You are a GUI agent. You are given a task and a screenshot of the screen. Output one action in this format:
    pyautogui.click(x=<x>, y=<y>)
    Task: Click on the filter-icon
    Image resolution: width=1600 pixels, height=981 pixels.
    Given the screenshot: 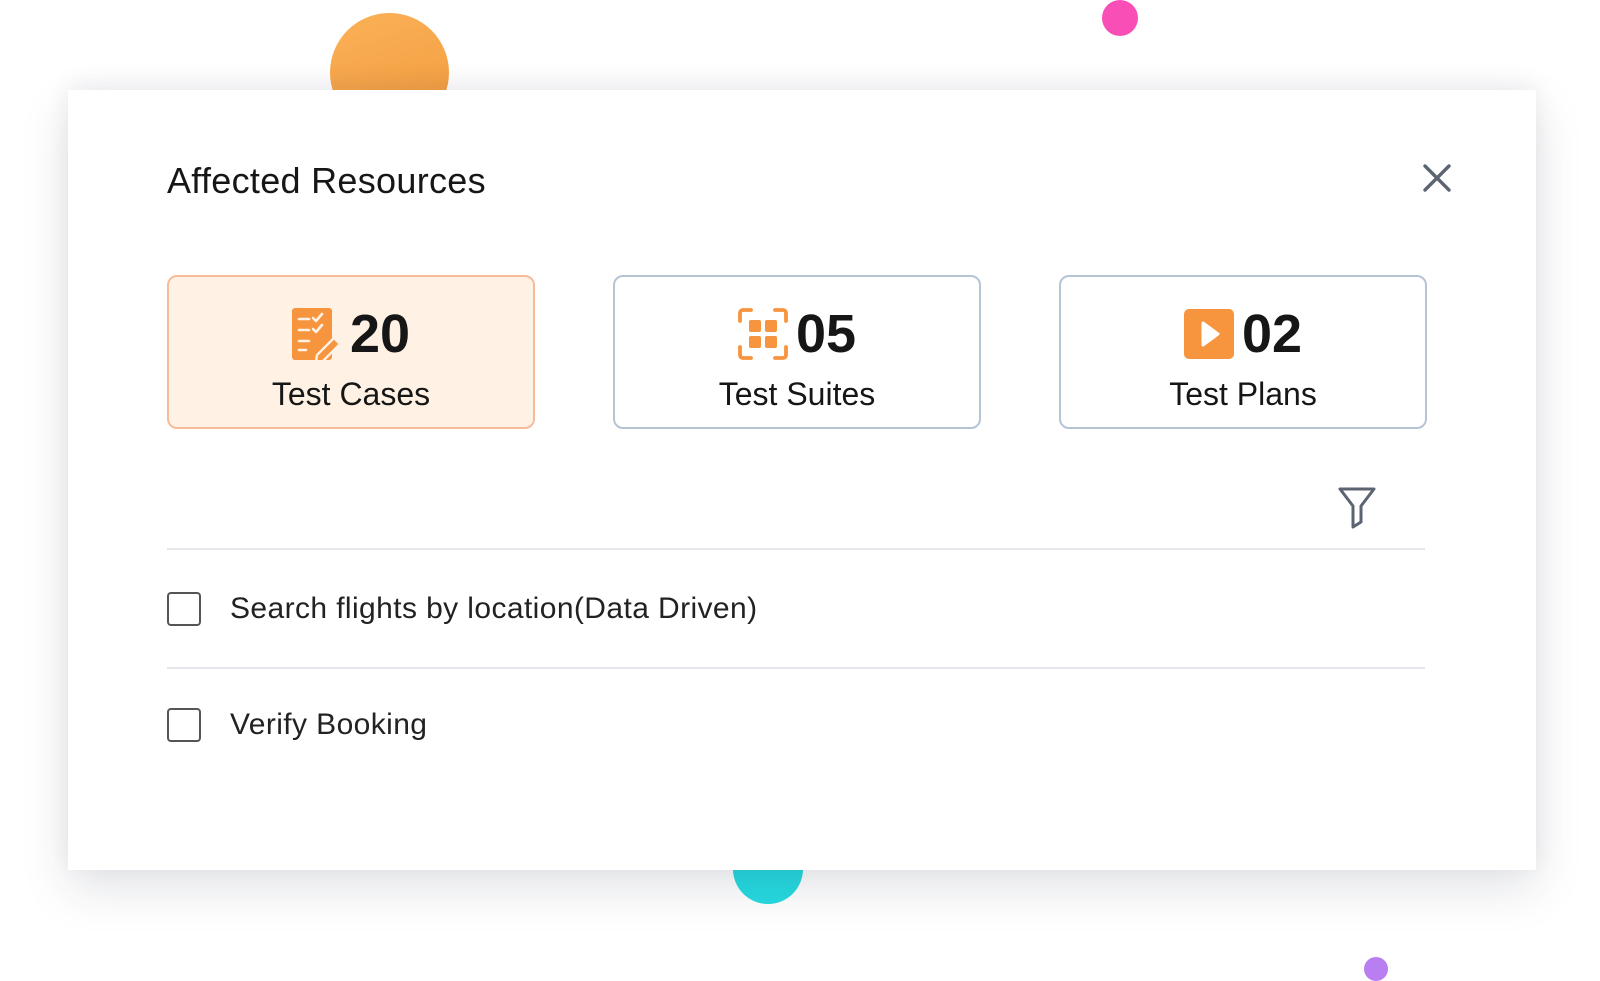 What is the action you would take?
    pyautogui.click(x=1357, y=508)
    